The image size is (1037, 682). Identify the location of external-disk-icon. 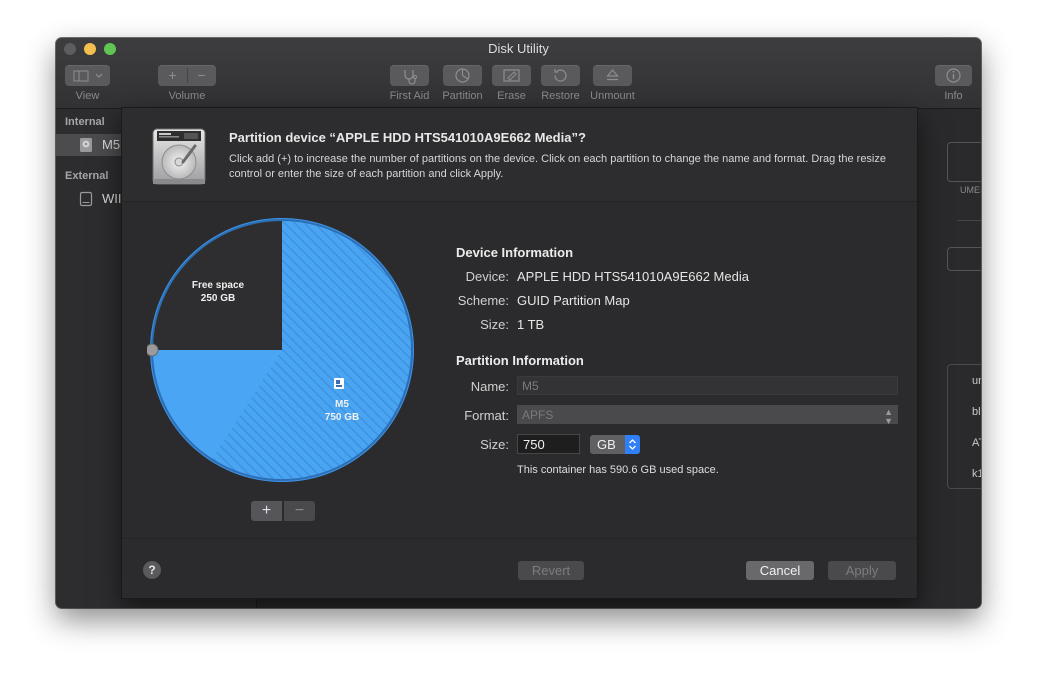
(86, 199).